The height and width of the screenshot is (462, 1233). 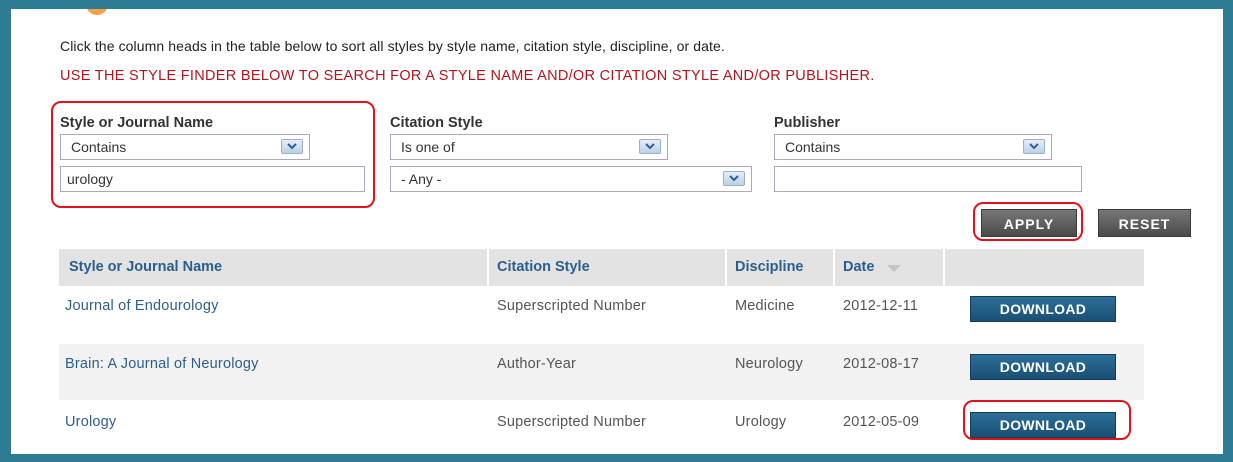 What do you see at coordinates (894, 269) in the screenshot?
I see `sort-desc-icon` at bounding box center [894, 269].